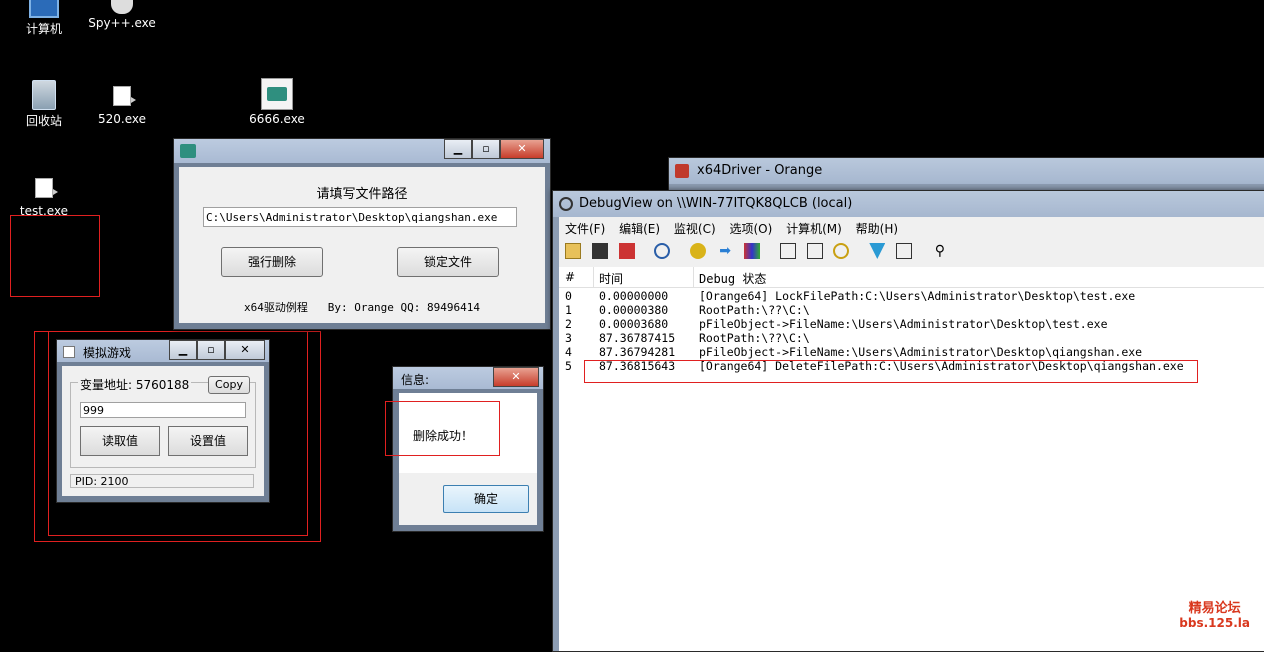 Image resolution: width=1264 pixels, height=652 pixels. I want to click on menu-file: 文件(F), so click(585, 229).